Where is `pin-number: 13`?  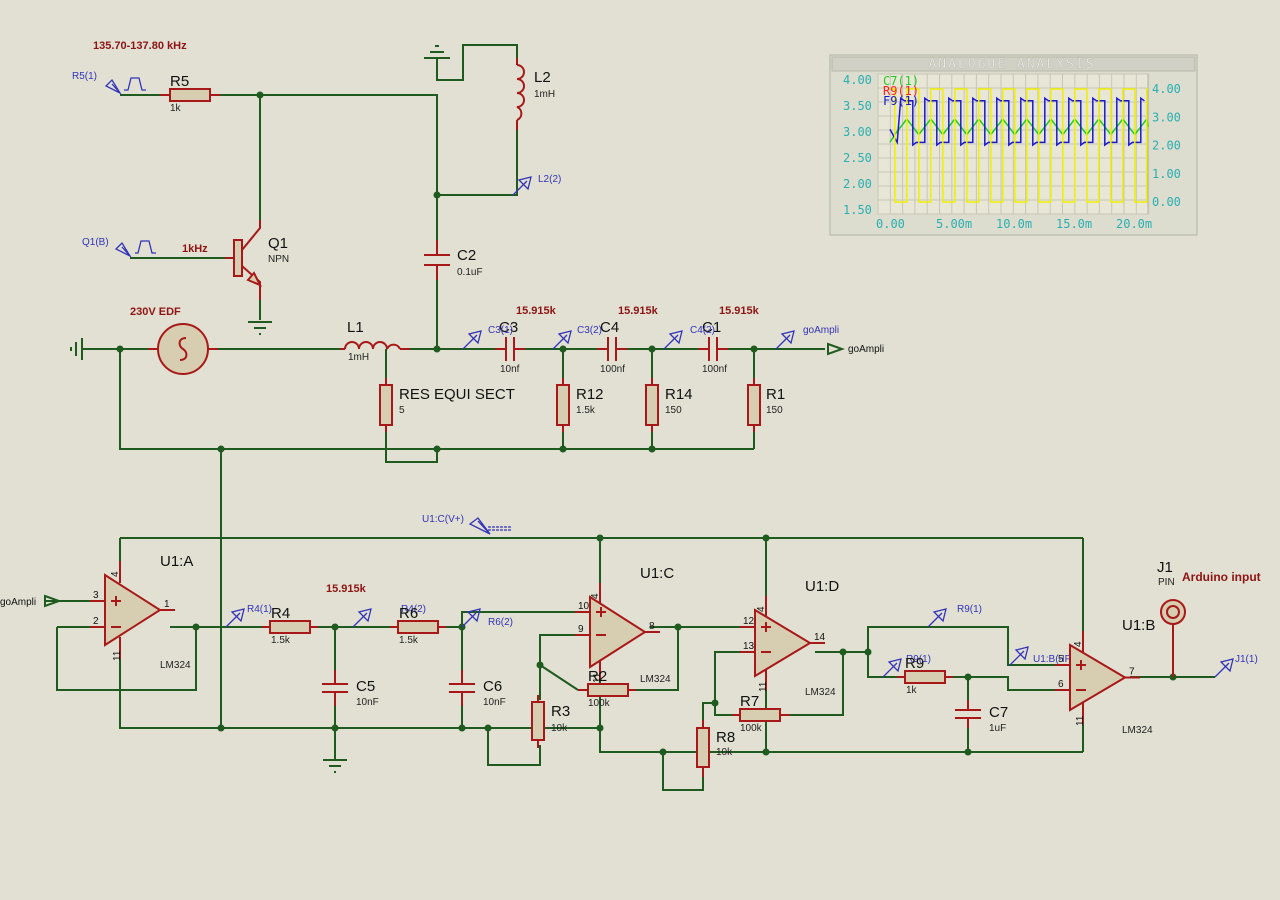
pin-number: 13 is located at coordinates (749, 646).